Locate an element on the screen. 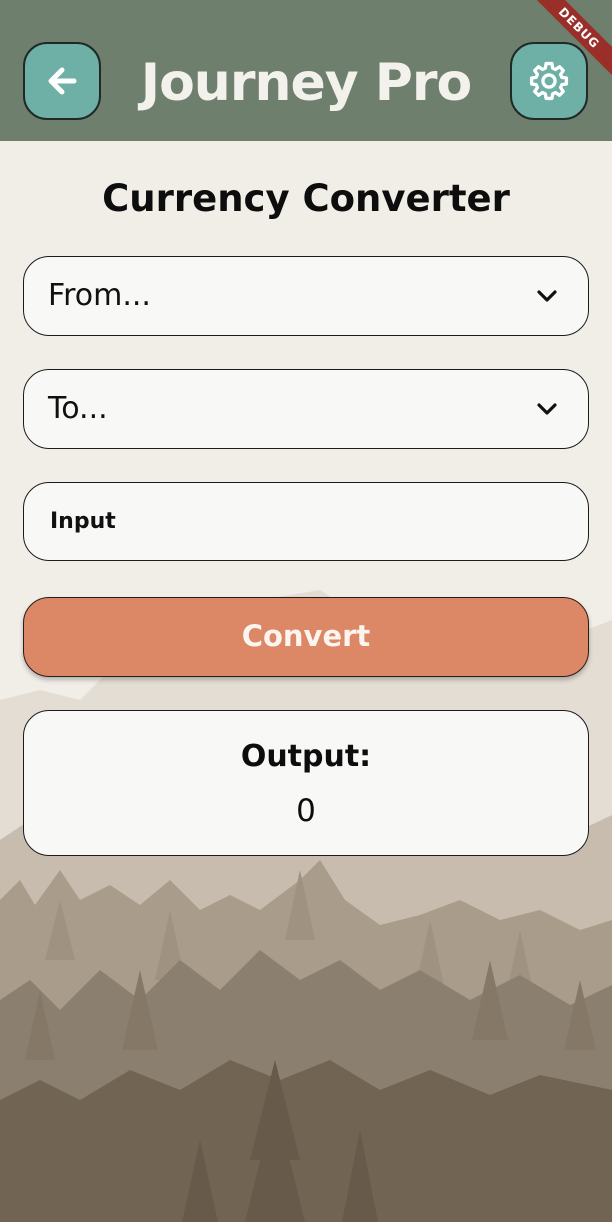 Image resolution: width=612 pixels, height=1222 pixels. amount-input is located at coordinates (306, 521).